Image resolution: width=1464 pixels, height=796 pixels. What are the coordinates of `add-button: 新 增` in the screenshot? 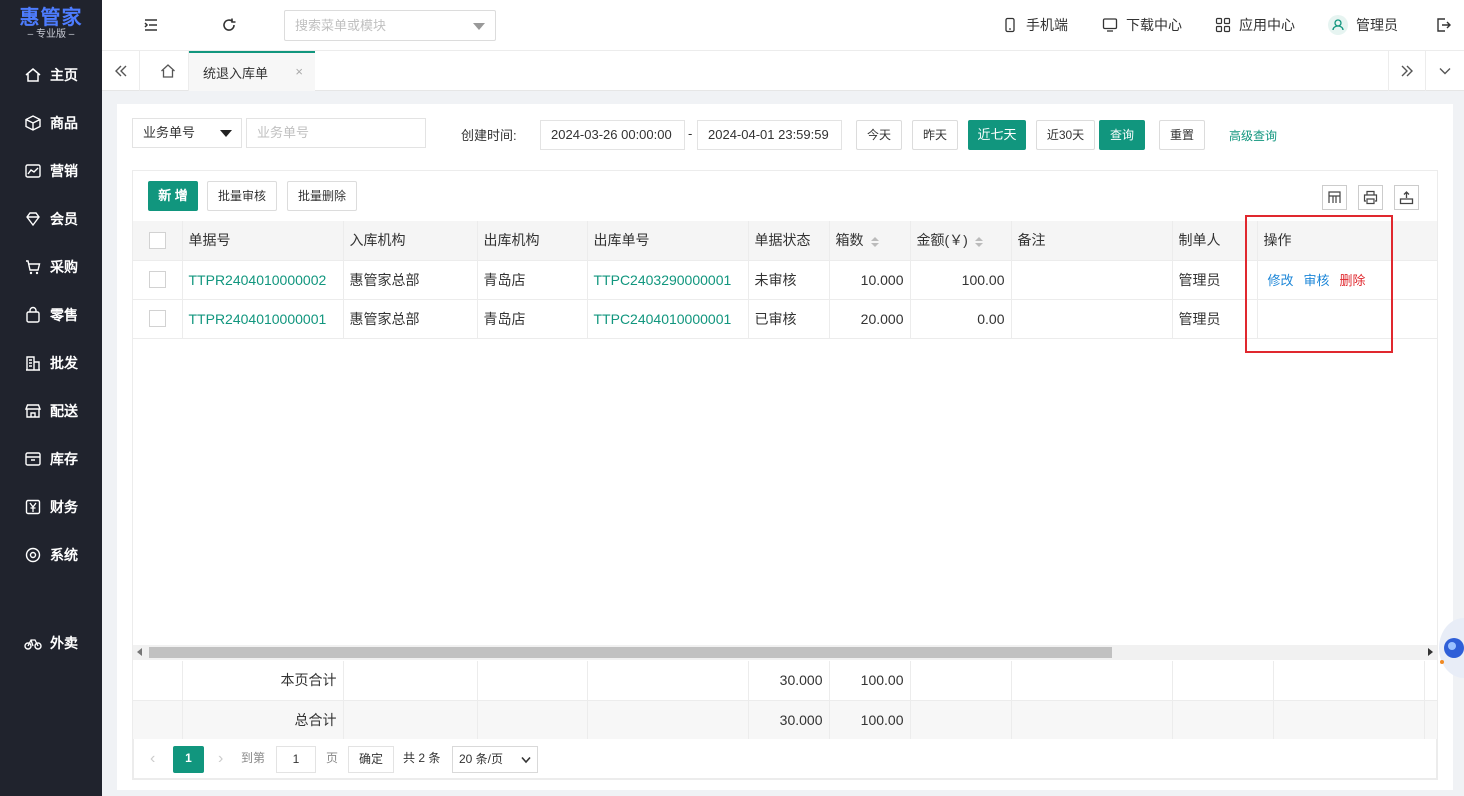 It's located at (173, 196).